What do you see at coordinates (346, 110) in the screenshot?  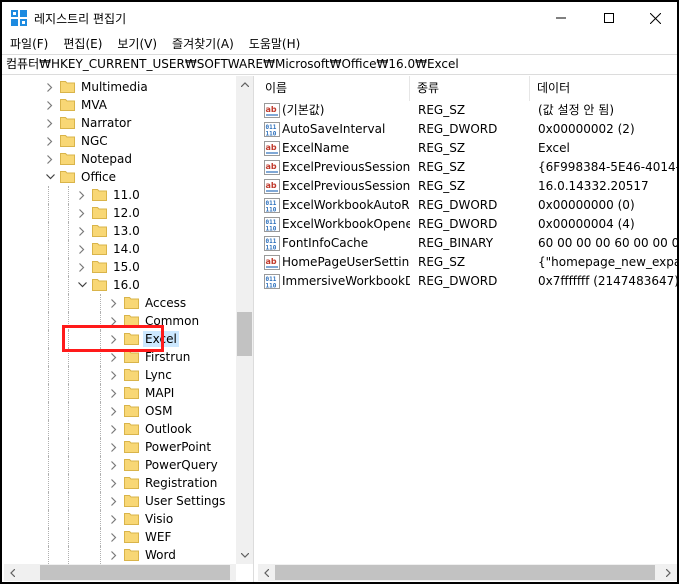 I see `value-name-cell: (기본값)` at bounding box center [346, 110].